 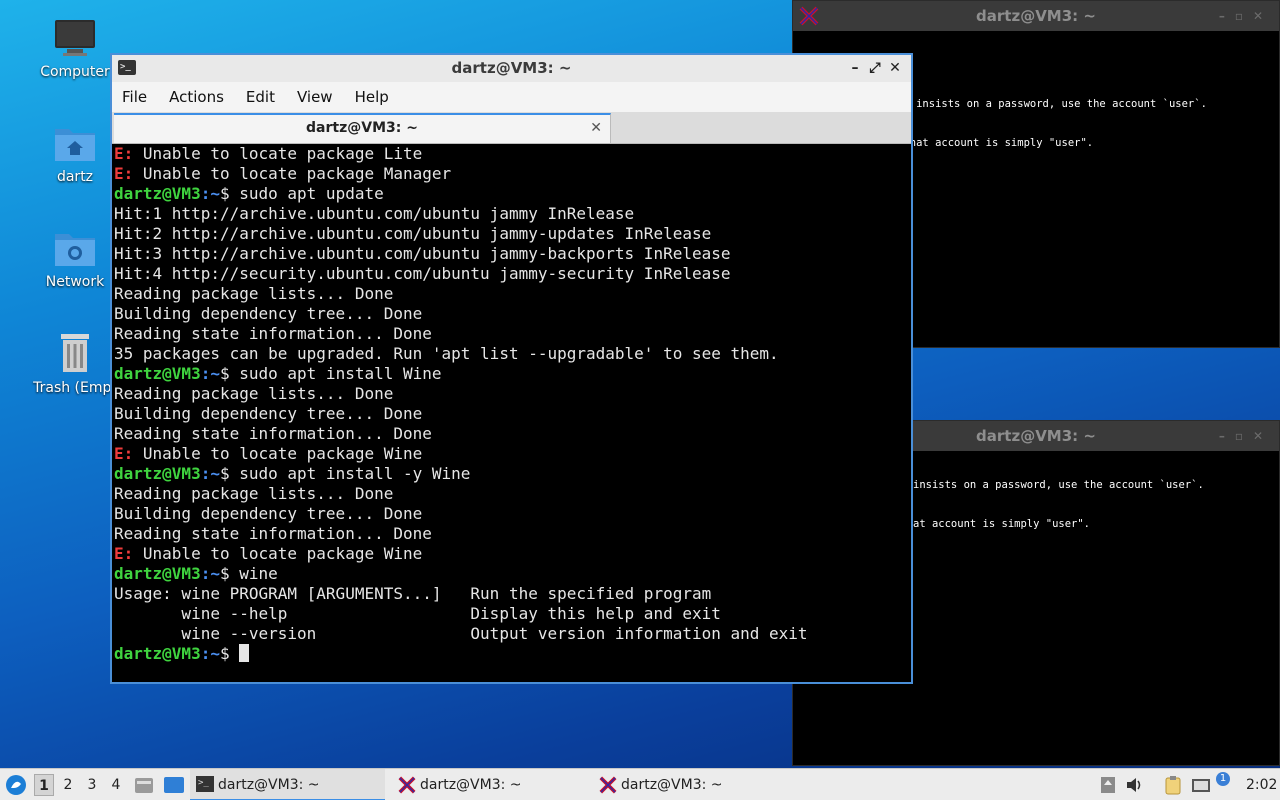 I want to click on terminal-line: Reading package lists... Done, so click(x=512, y=394).